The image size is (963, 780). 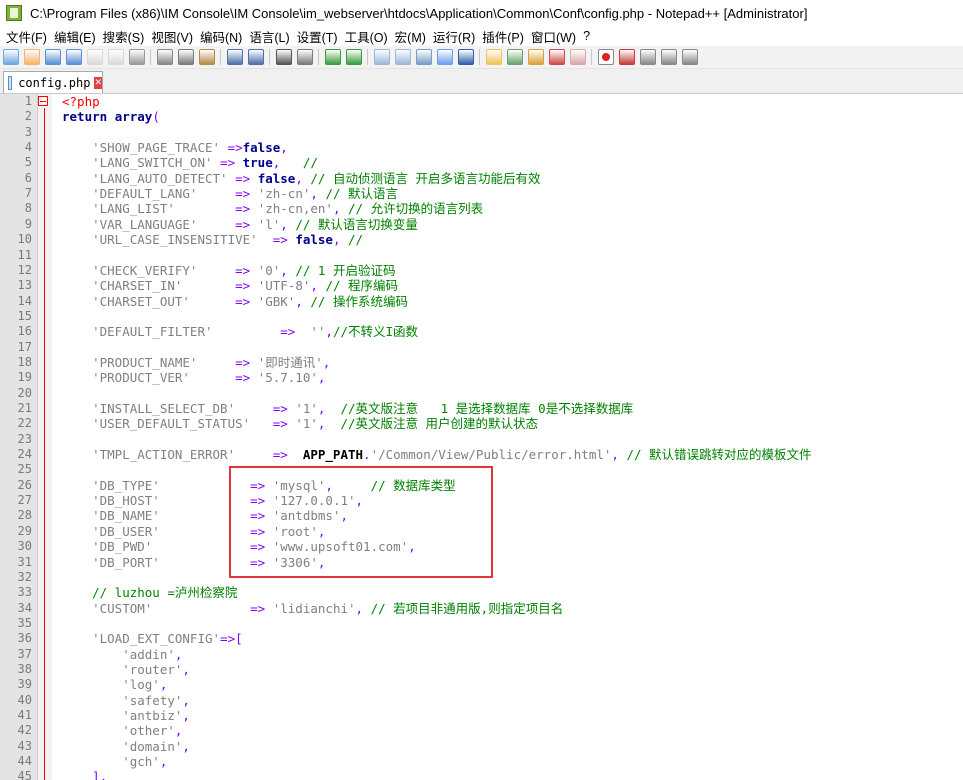 What do you see at coordinates (481, 439) in the screenshot?
I see `code-line: 23` at bounding box center [481, 439].